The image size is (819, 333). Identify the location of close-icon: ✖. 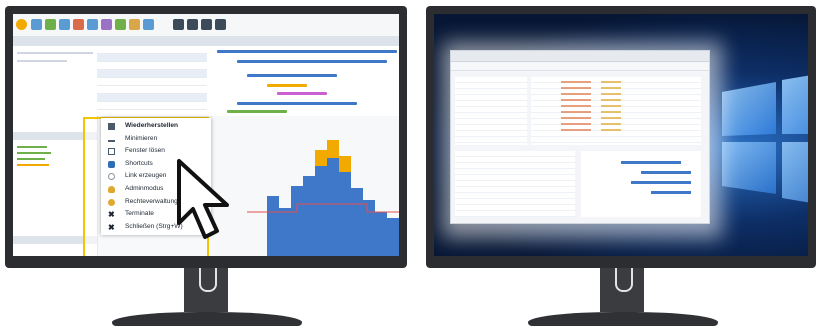
(111, 227).